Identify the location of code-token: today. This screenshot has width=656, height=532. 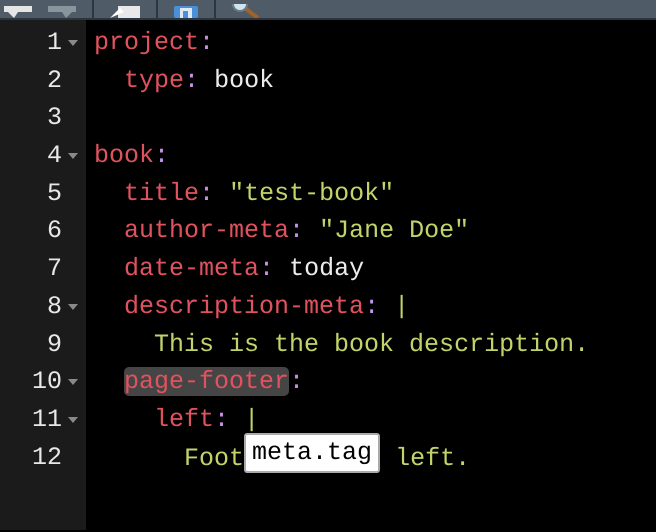
(326, 269).